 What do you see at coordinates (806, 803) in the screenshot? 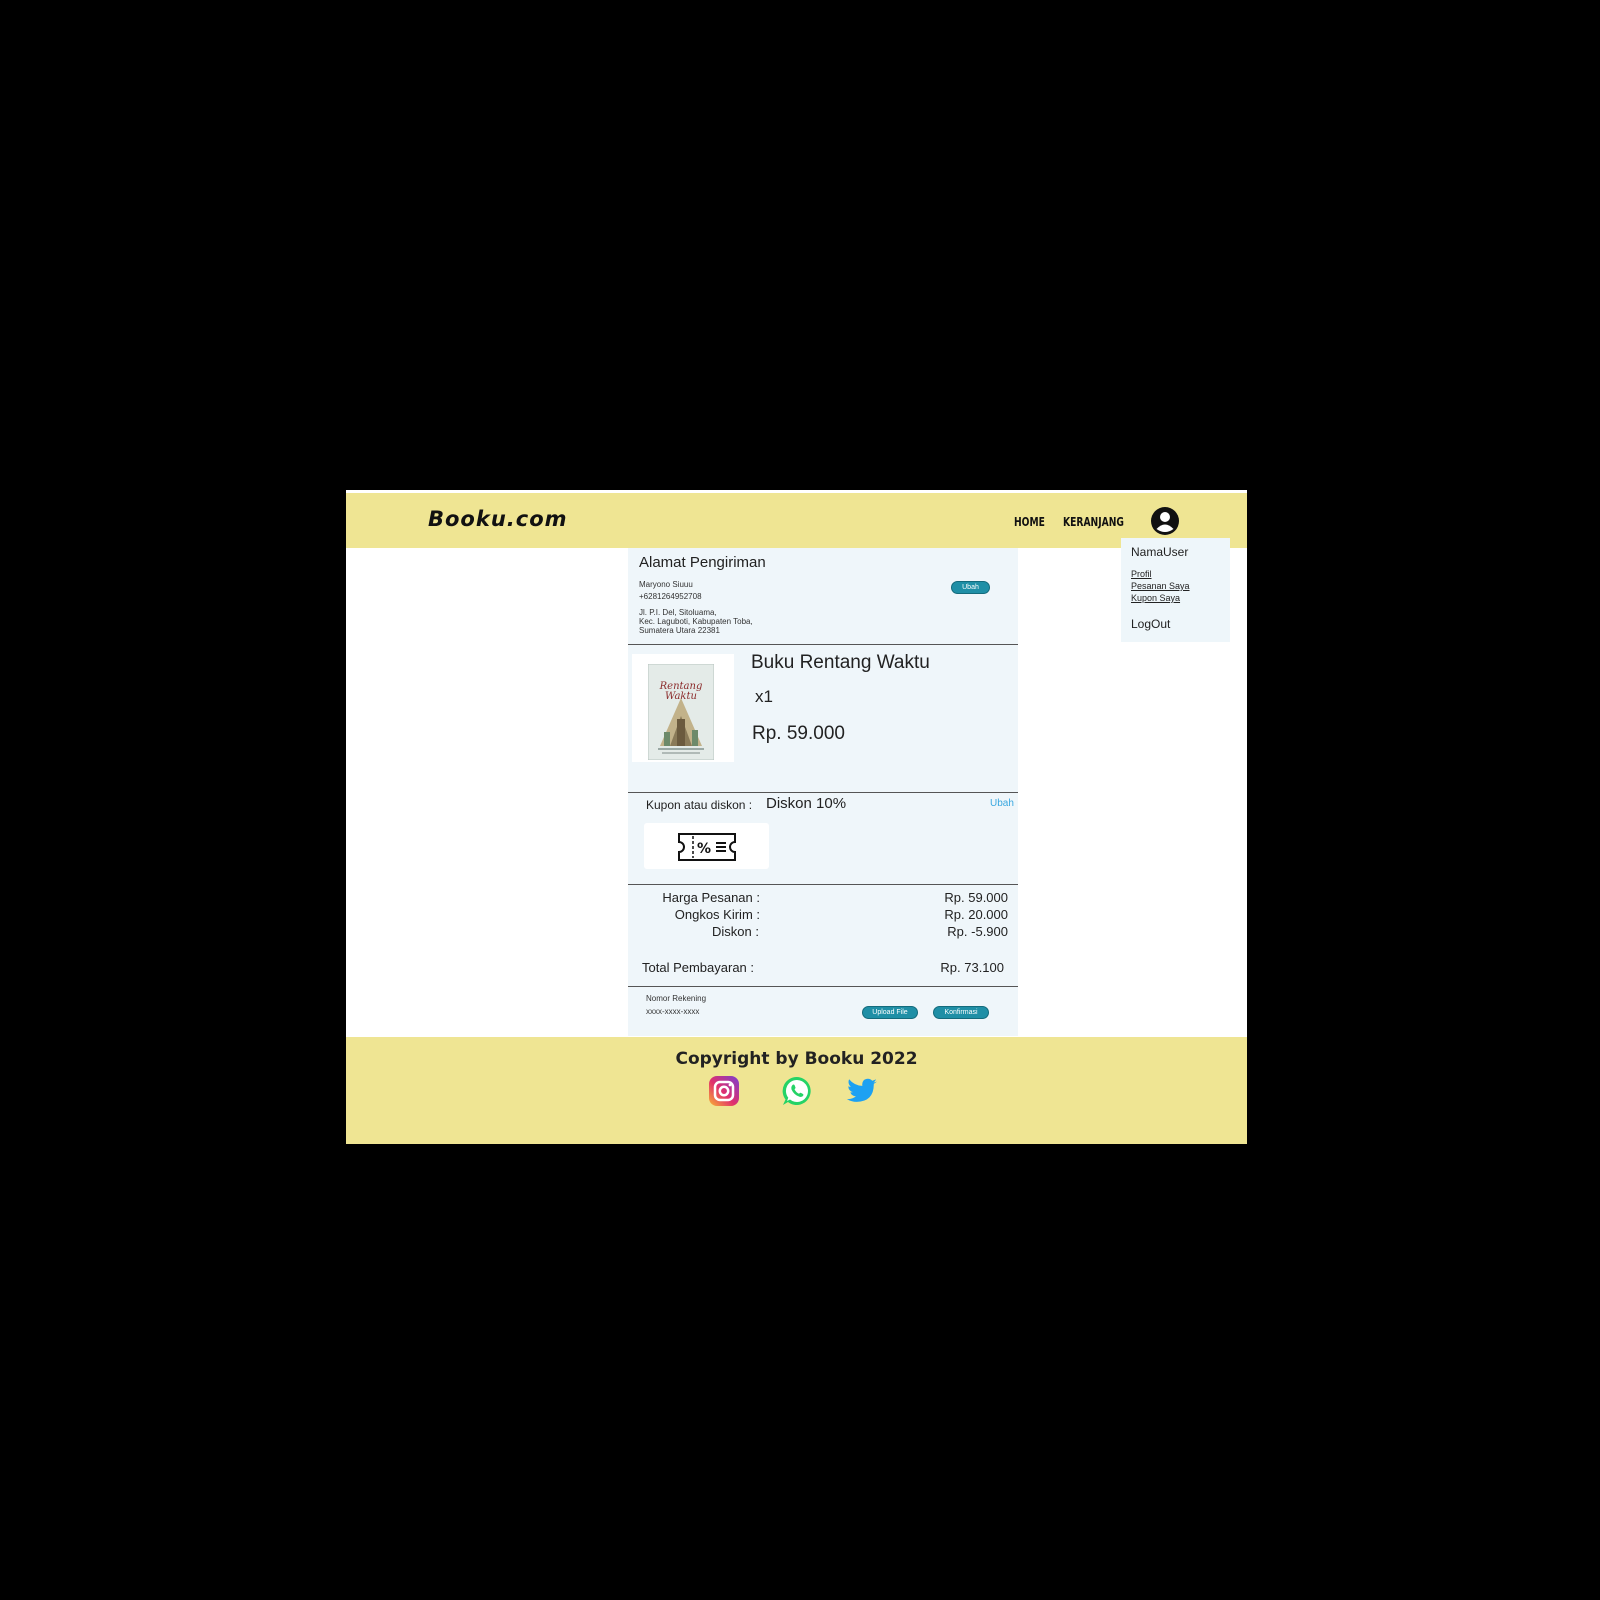
I see `coupon-value: Diskon 10%` at bounding box center [806, 803].